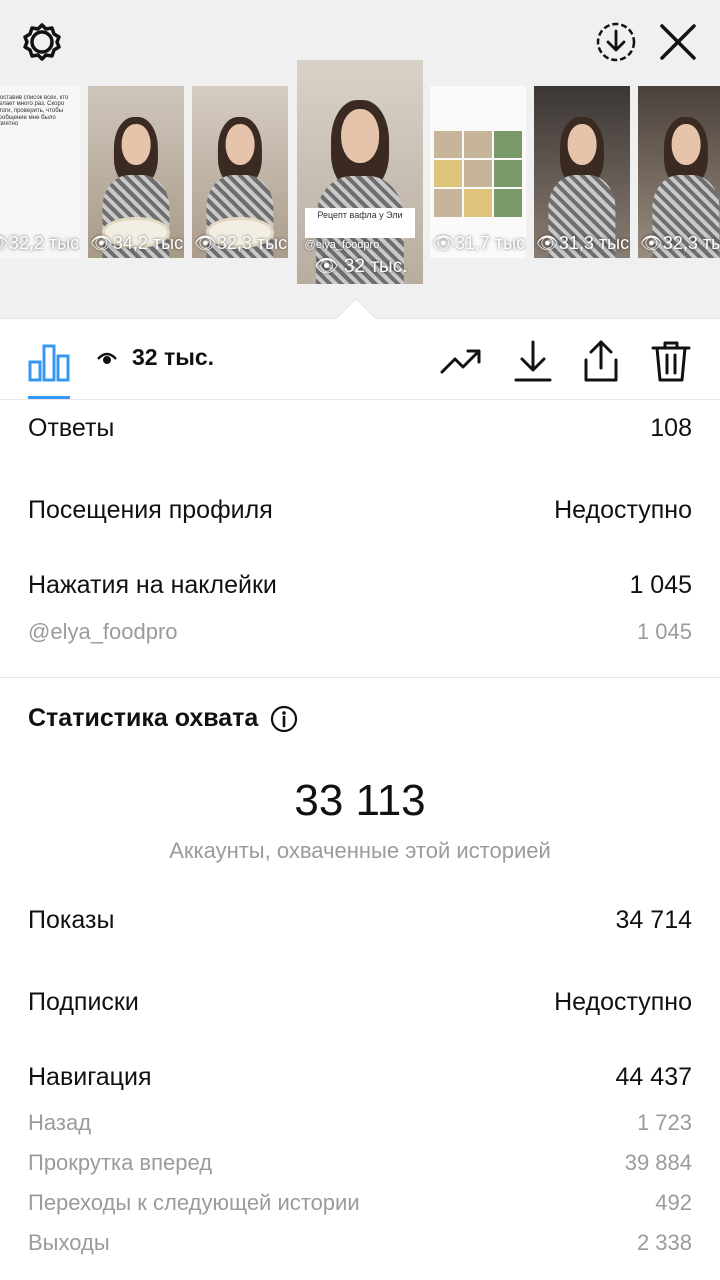  What do you see at coordinates (40, 243) in the screenshot?
I see `thumbnail-views: 👁32,2 тыс.` at bounding box center [40, 243].